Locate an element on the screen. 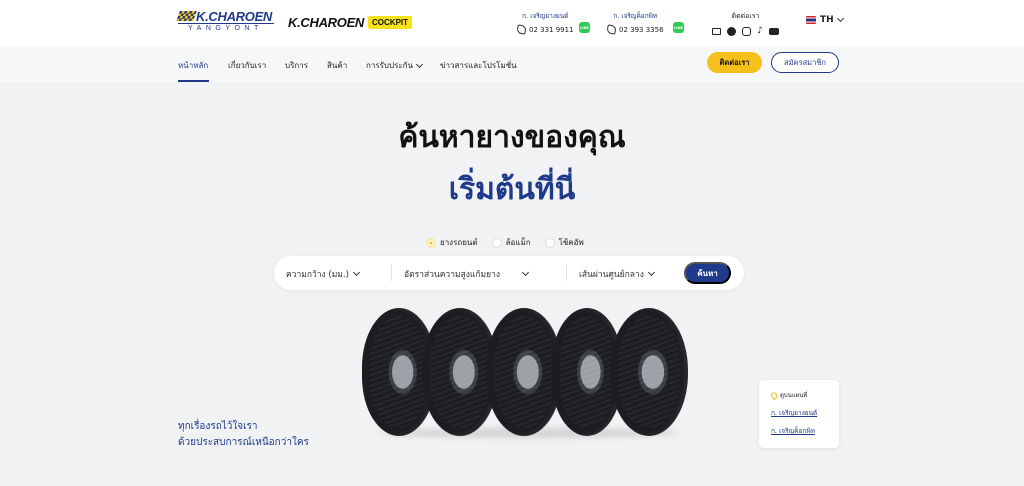 The image size is (1024, 486). contact-yangyont: ก. เจริญยางยนต์ 02 331 9911 is located at coordinates (545, 23).